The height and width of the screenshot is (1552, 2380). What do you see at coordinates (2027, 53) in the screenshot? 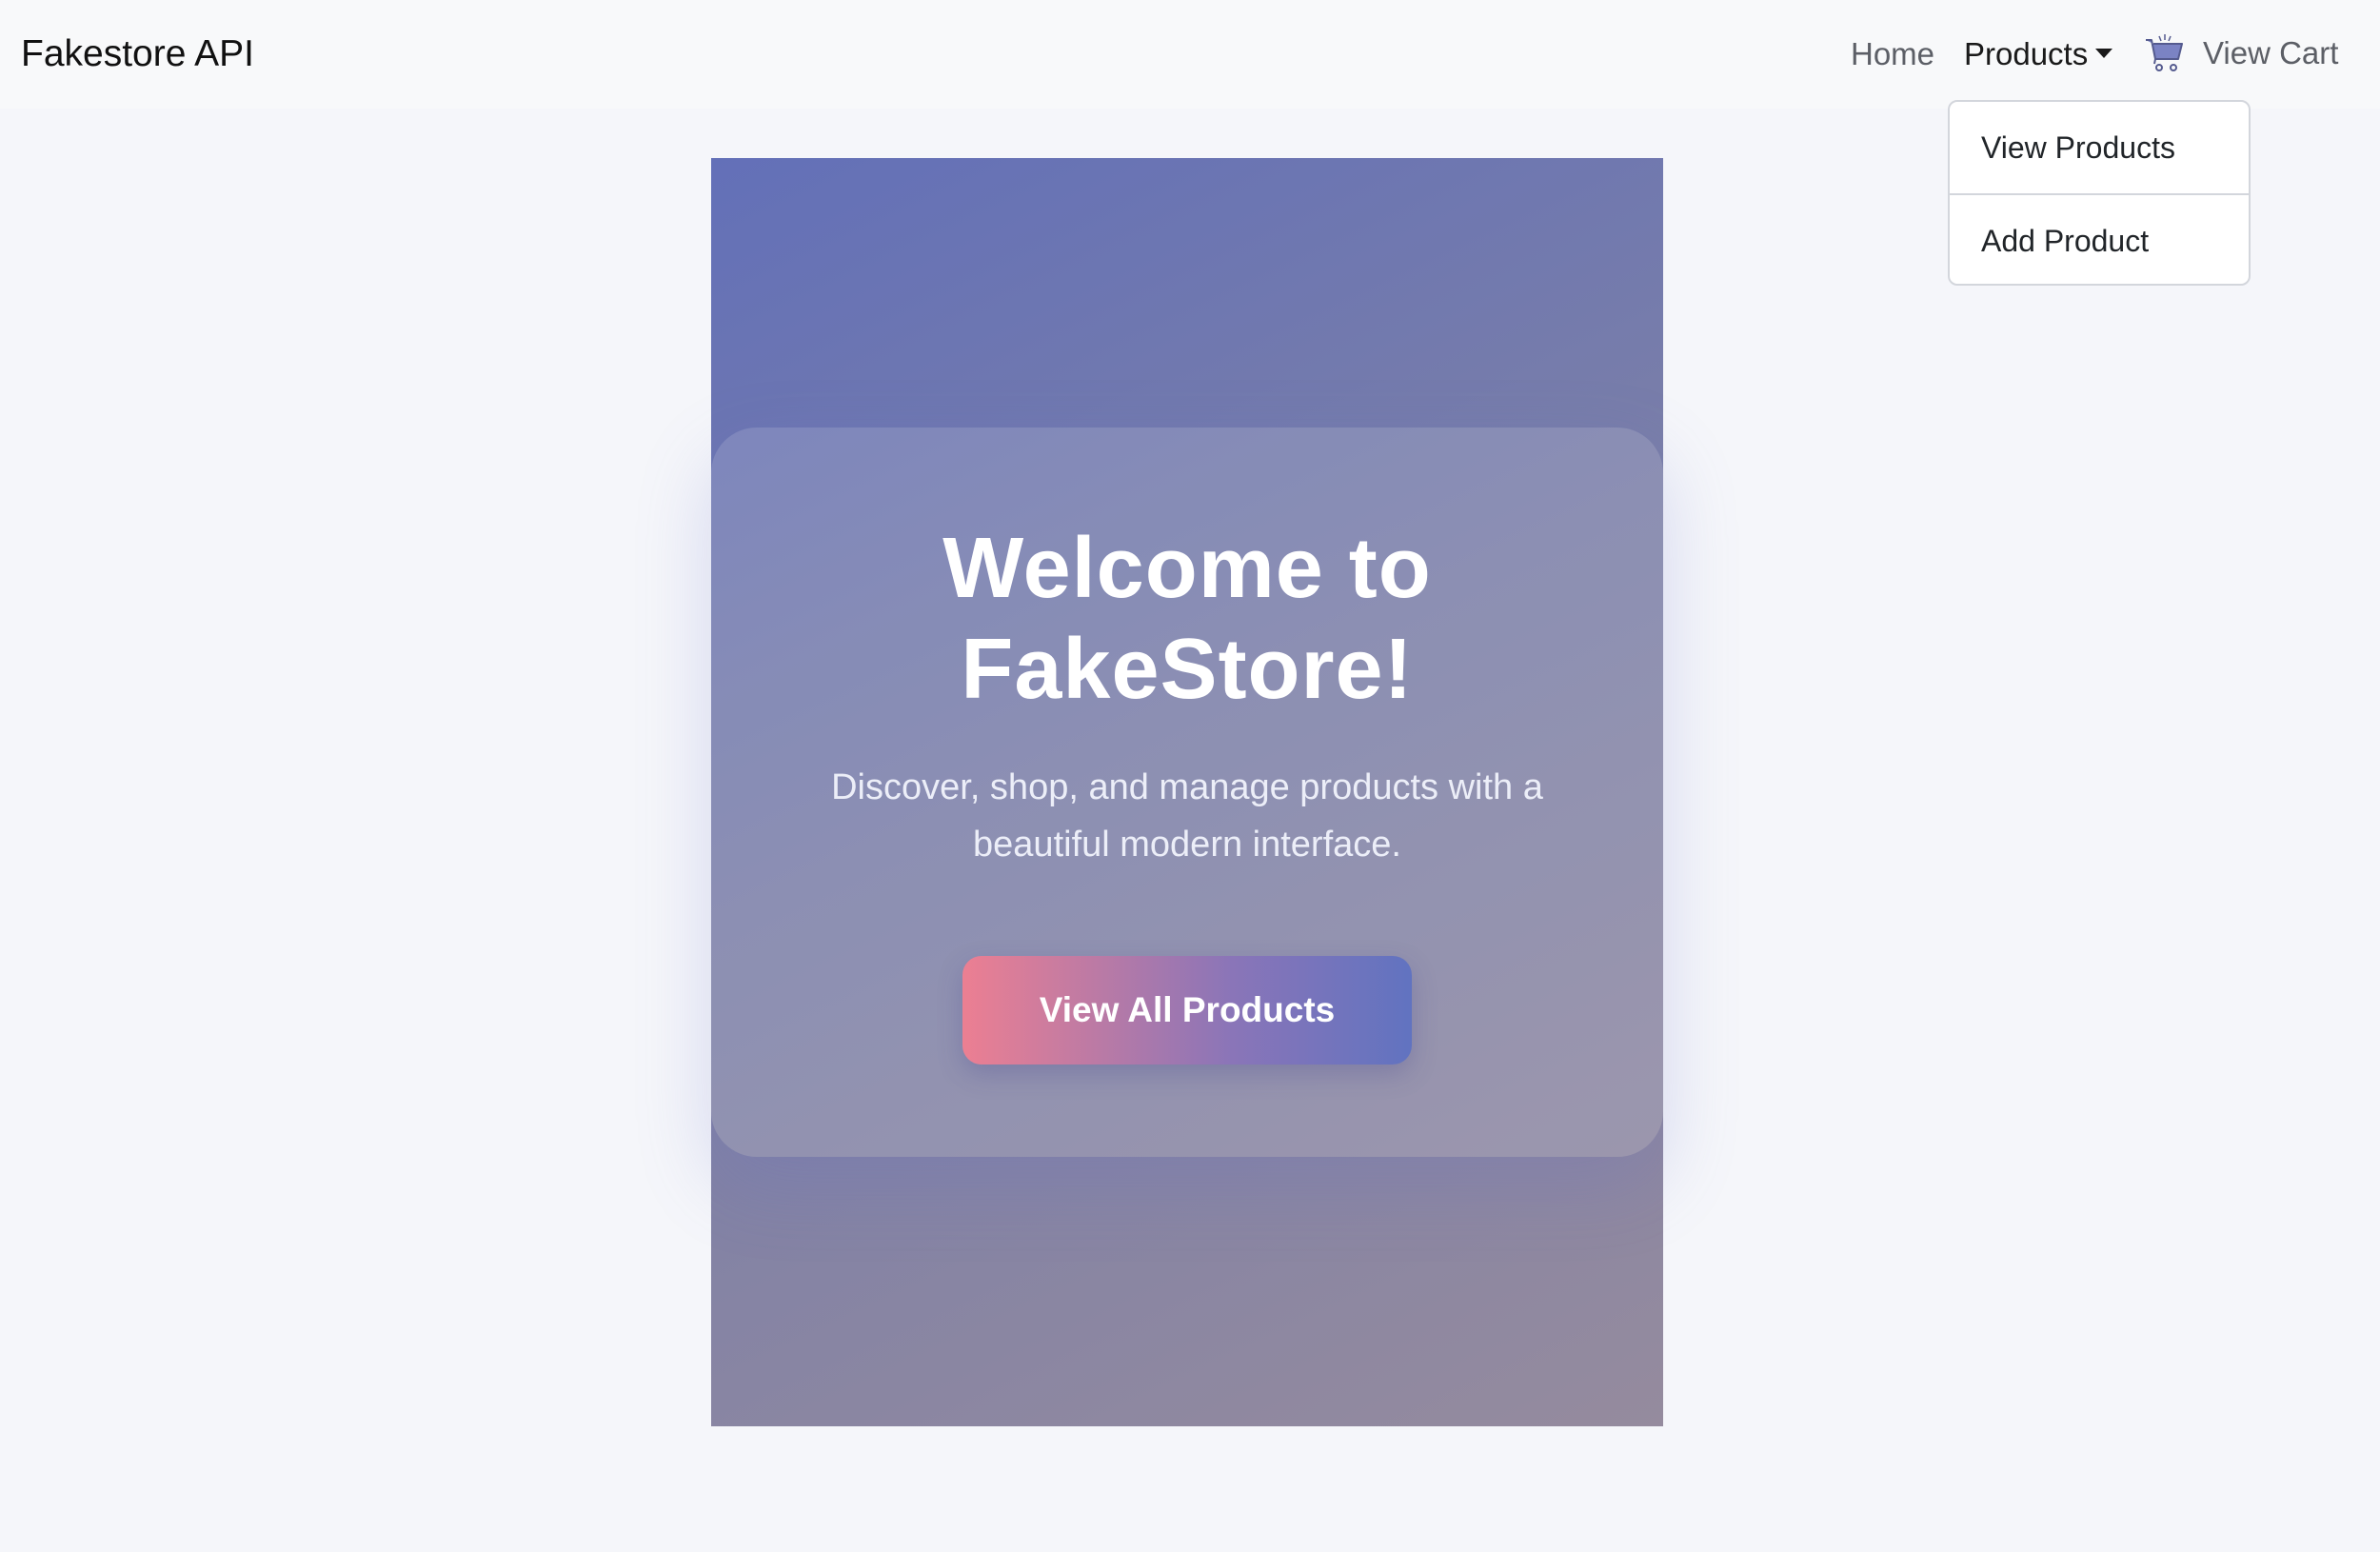
I see `nav-products-label: Products` at bounding box center [2027, 53].